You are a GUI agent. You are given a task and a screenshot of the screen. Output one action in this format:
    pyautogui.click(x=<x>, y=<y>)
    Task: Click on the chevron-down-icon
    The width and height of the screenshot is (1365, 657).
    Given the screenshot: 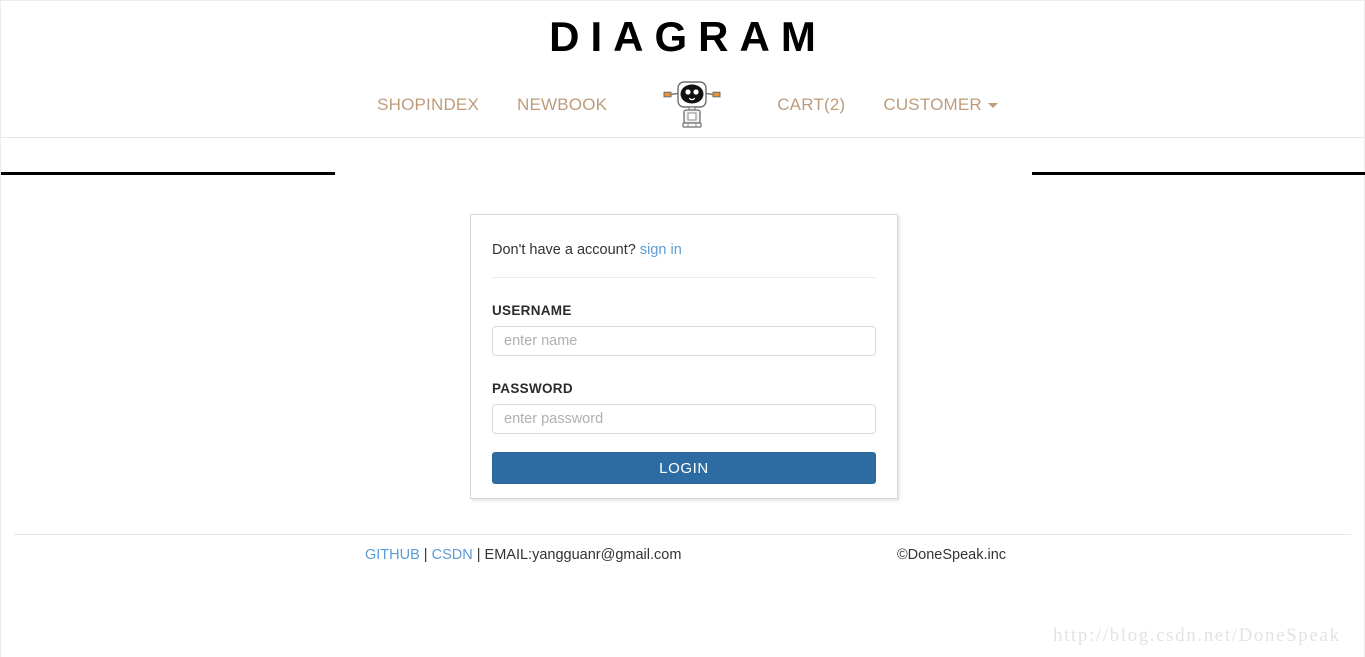 What is the action you would take?
    pyautogui.click(x=992, y=105)
    